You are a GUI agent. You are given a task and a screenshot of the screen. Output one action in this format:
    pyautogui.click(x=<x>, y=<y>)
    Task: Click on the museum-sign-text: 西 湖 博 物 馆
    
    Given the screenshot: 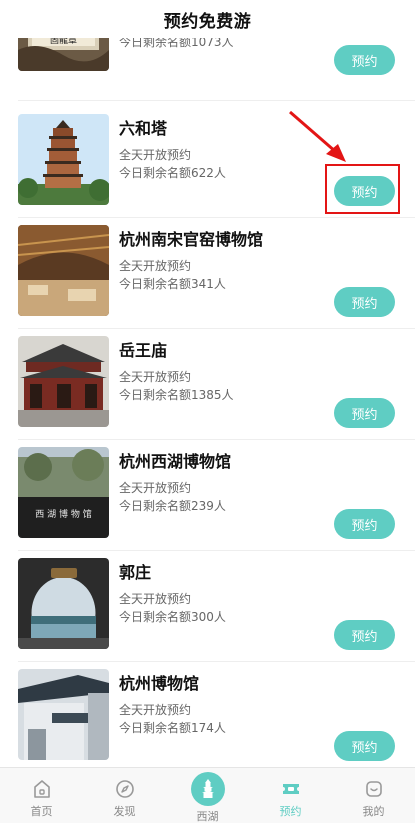 What is the action you would take?
    pyautogui.click(x=63, y=514)
    